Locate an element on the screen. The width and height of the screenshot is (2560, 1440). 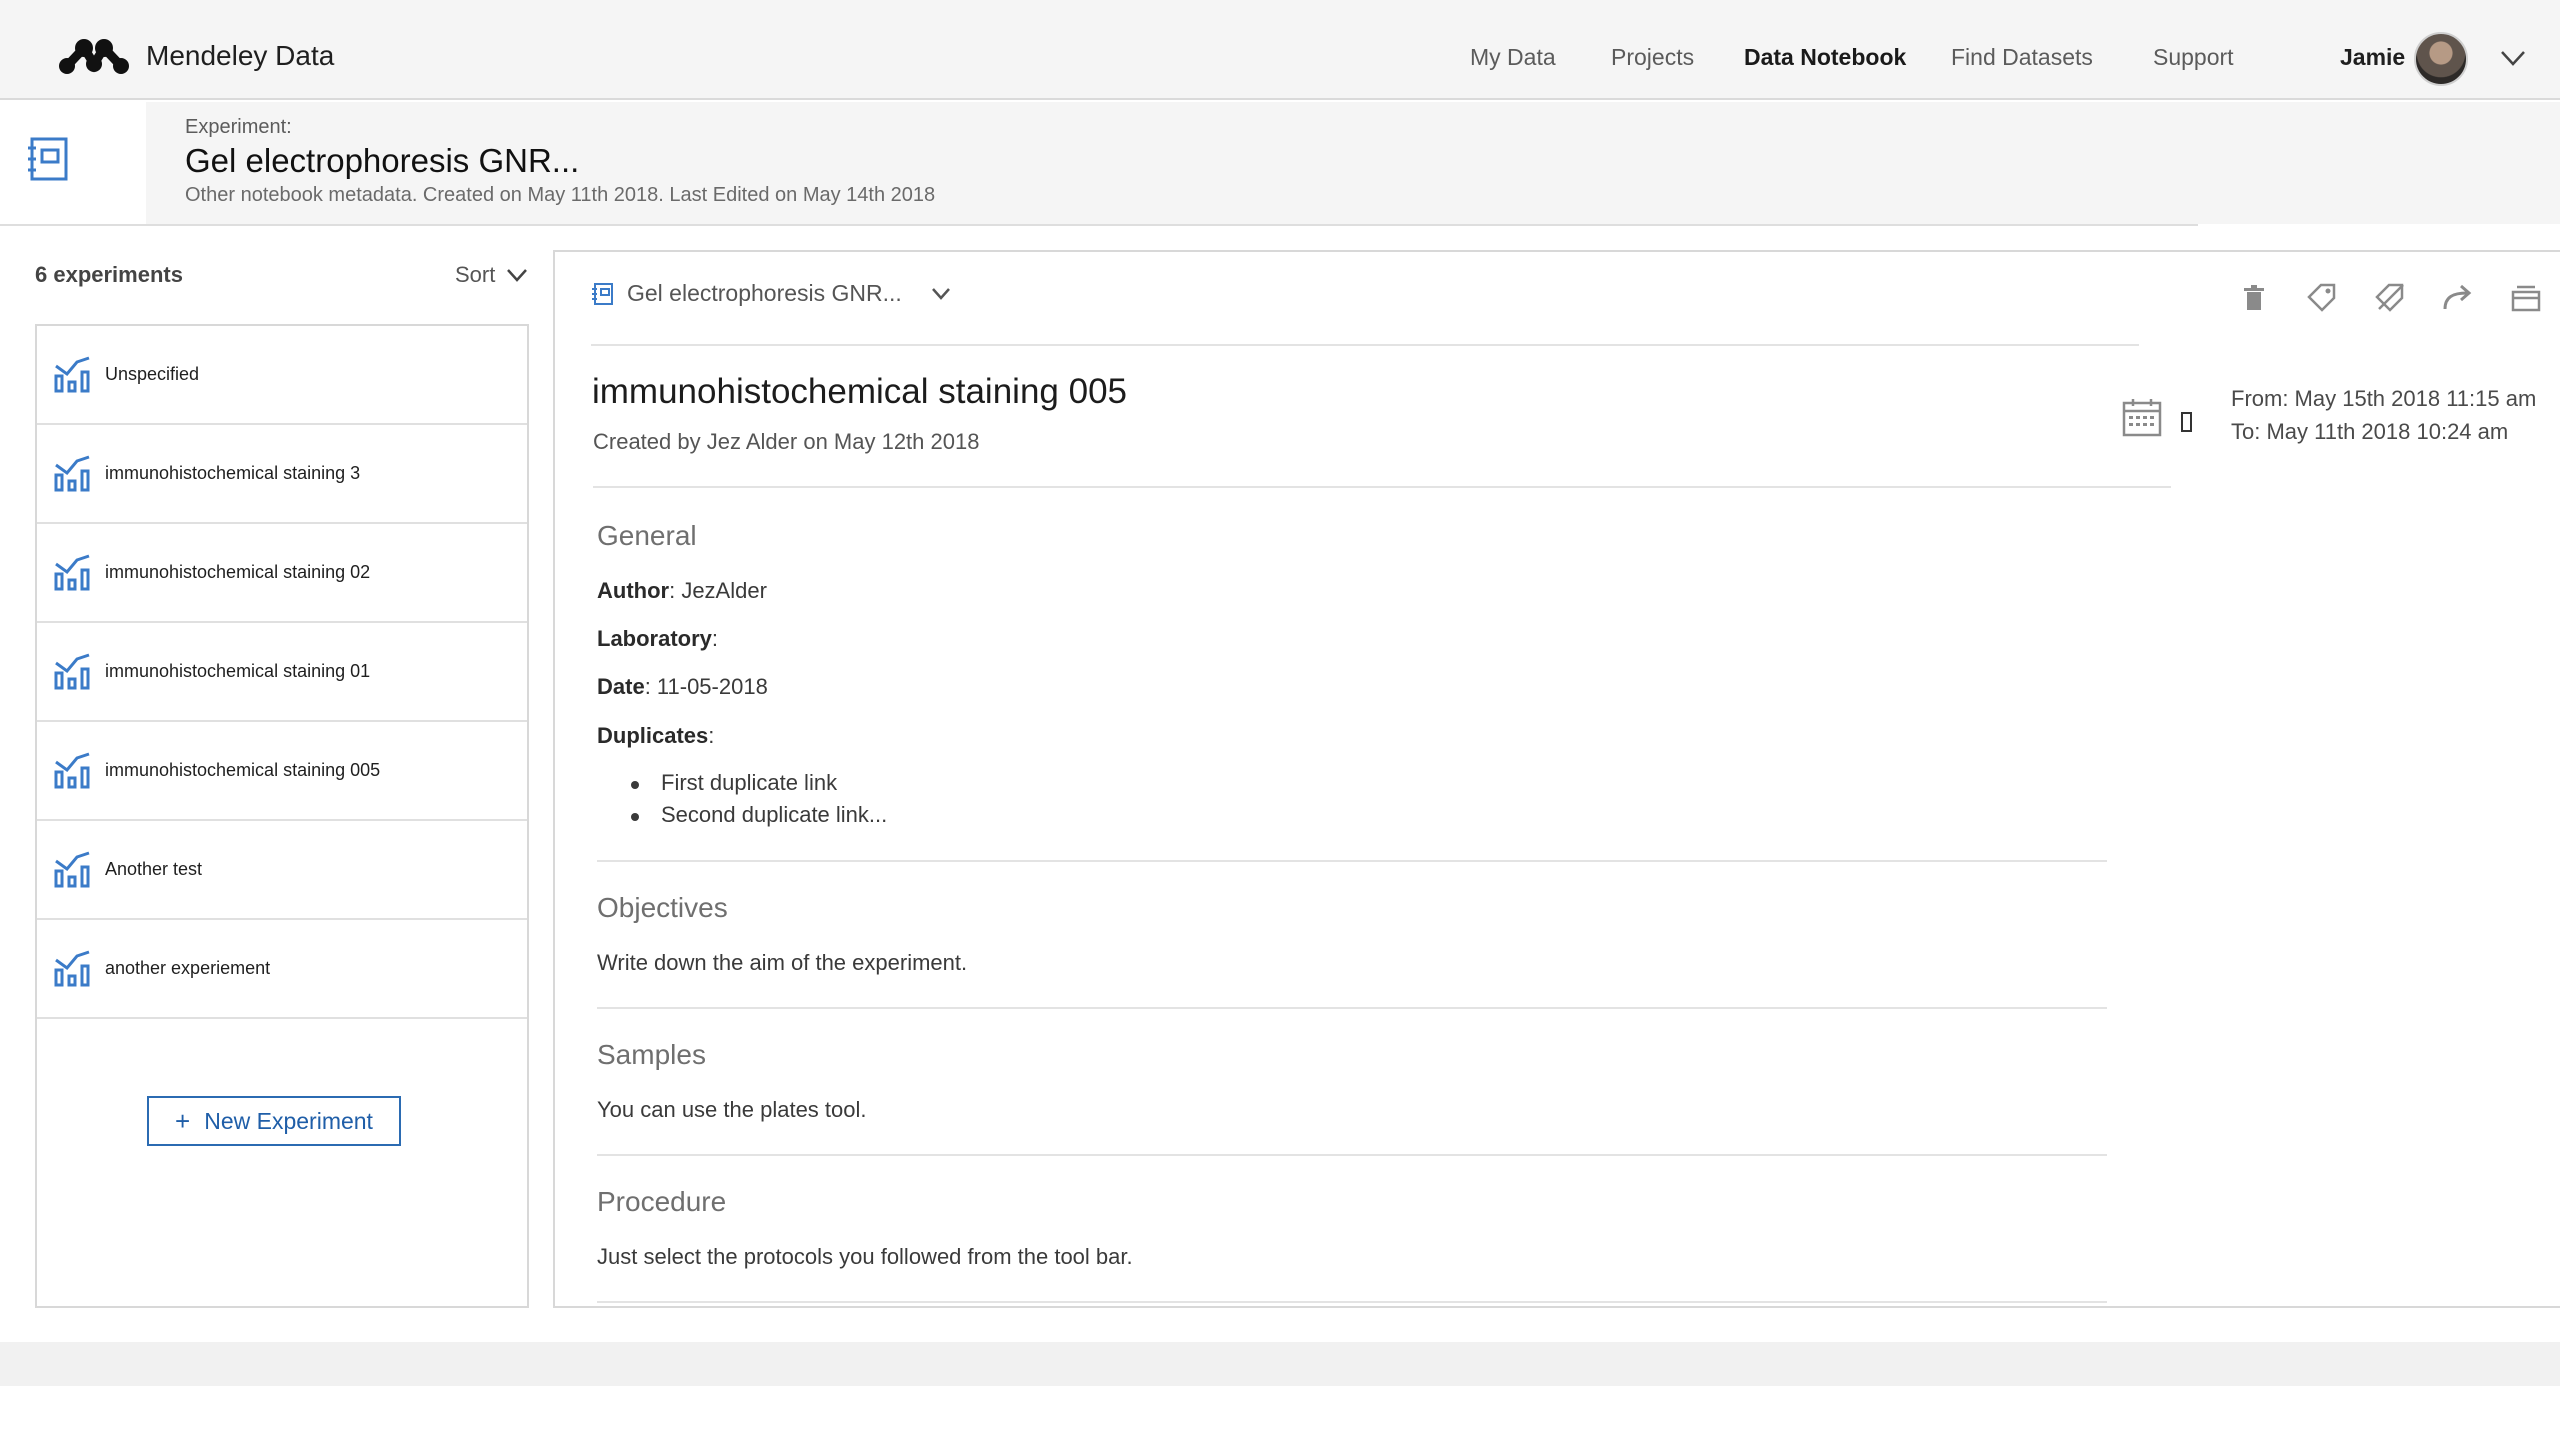
section-title: Samples is located at coordinates (651, 1054).